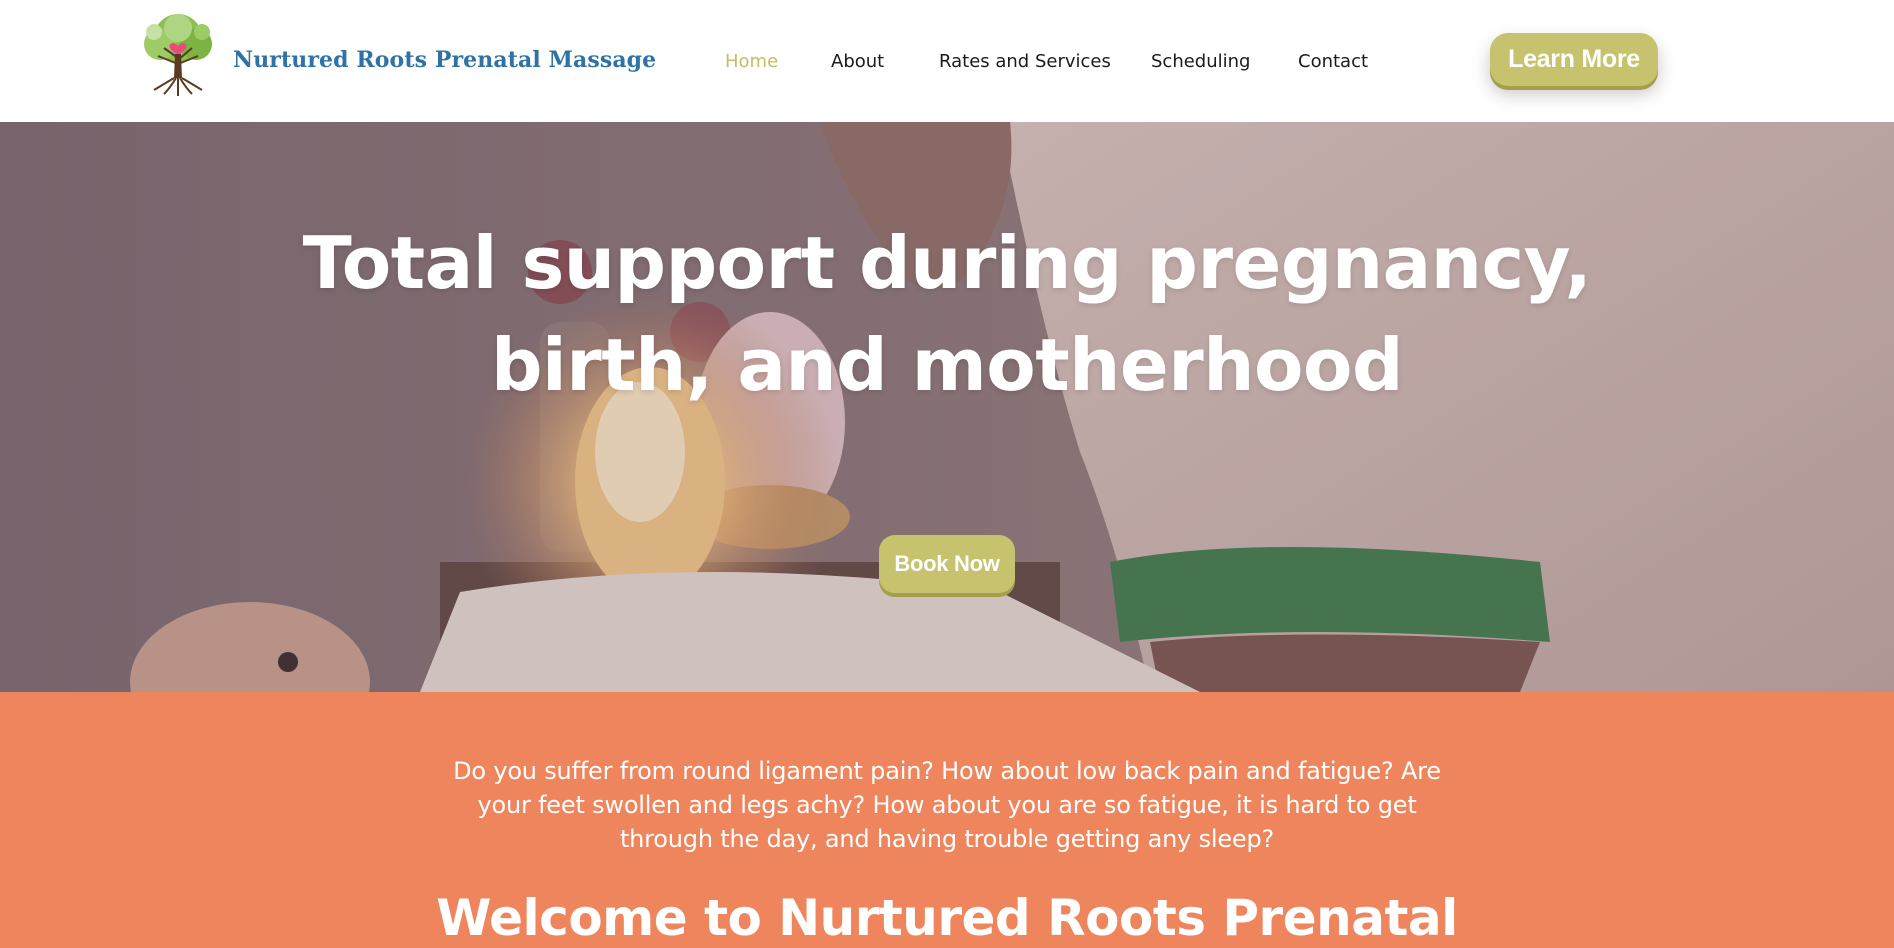 Image resolution: width=1894 pixels, height=948 pixels. What do you see at coordinates (751, 61) in the screenshot?
I see `nav-home: Home` at bounding box center [751, 61].